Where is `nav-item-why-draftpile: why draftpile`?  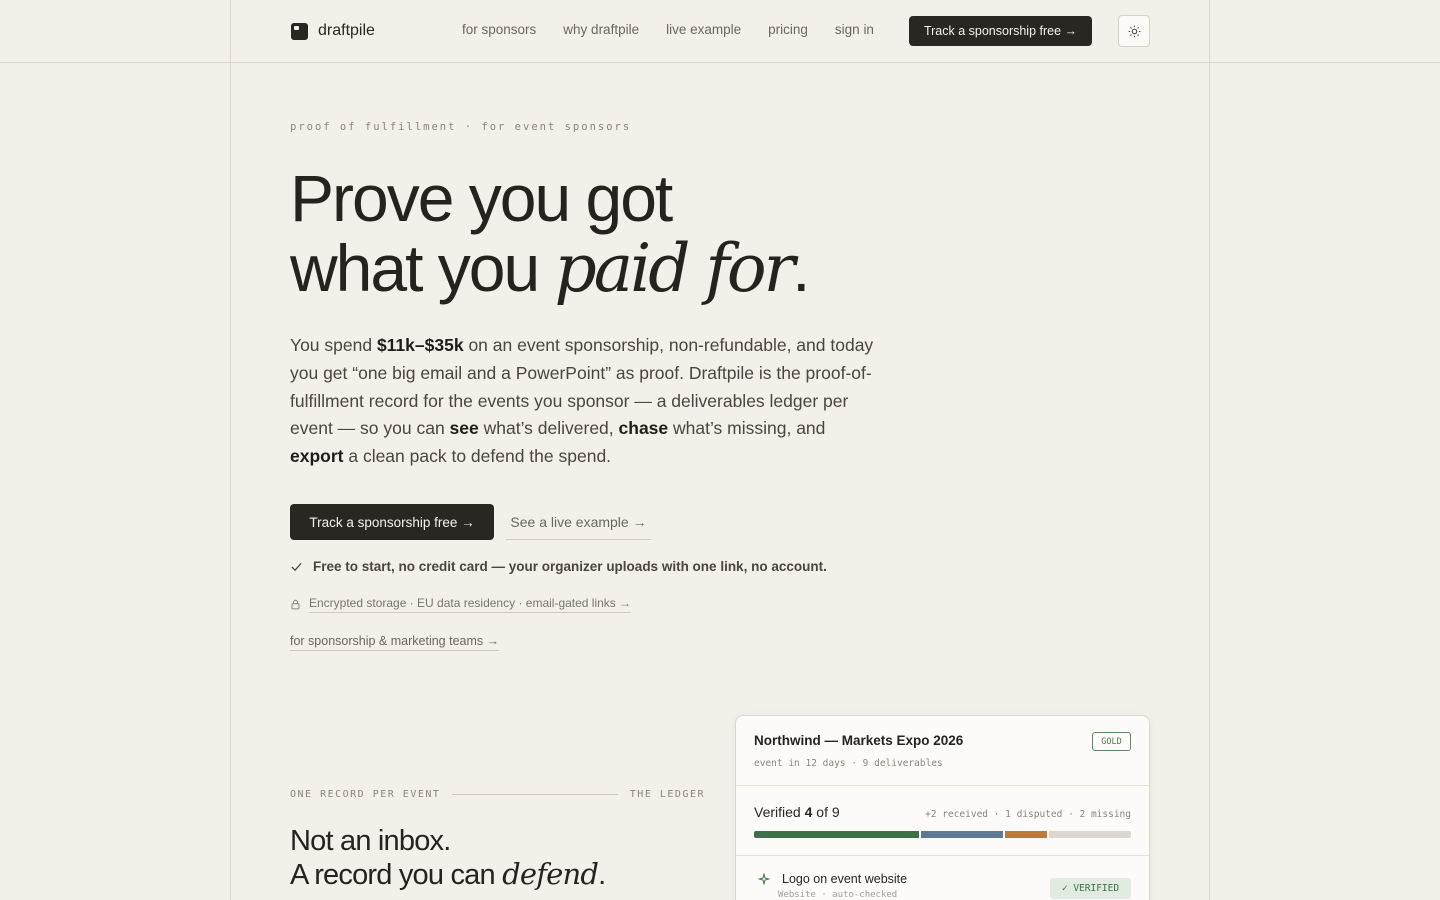
nav-item-why-draftpile: why draftpile is located at coordinates (601, 29).